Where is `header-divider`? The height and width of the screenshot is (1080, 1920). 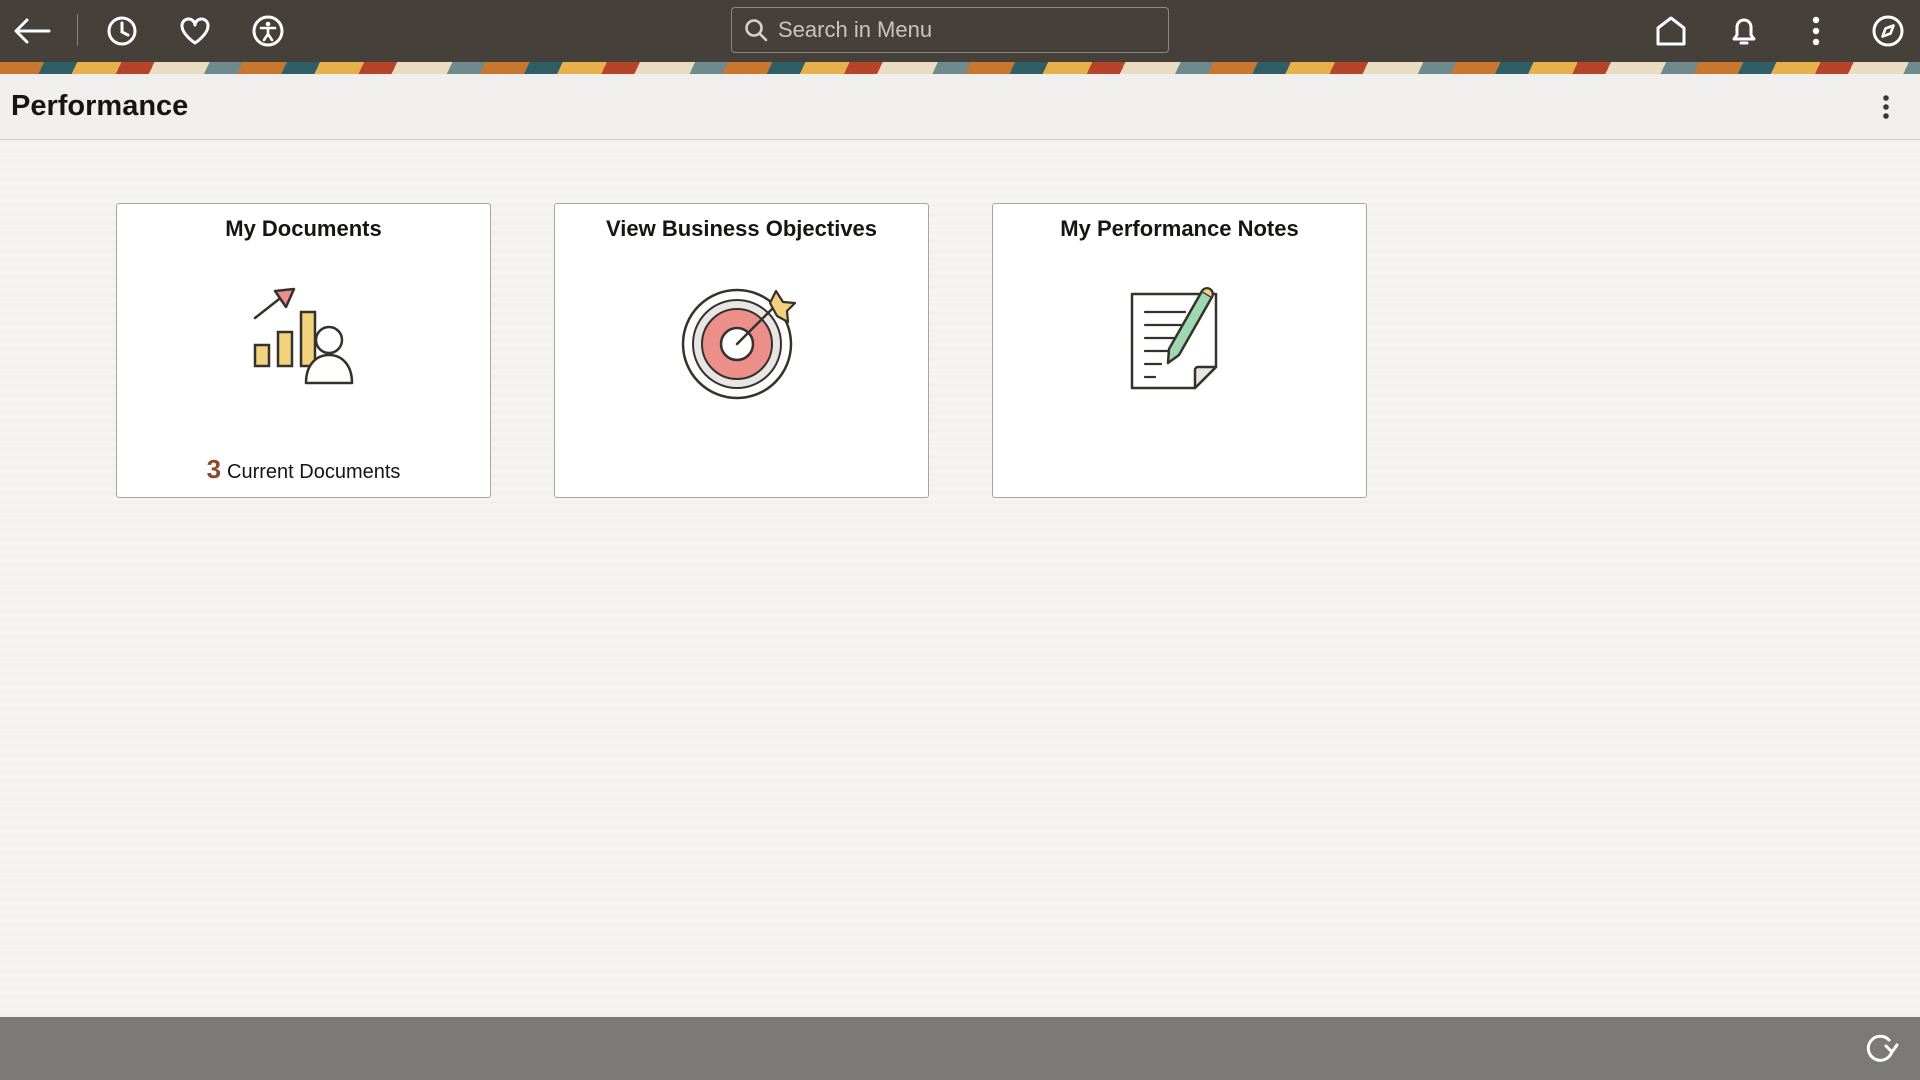 header-divider is located at coordinates (77, 30).